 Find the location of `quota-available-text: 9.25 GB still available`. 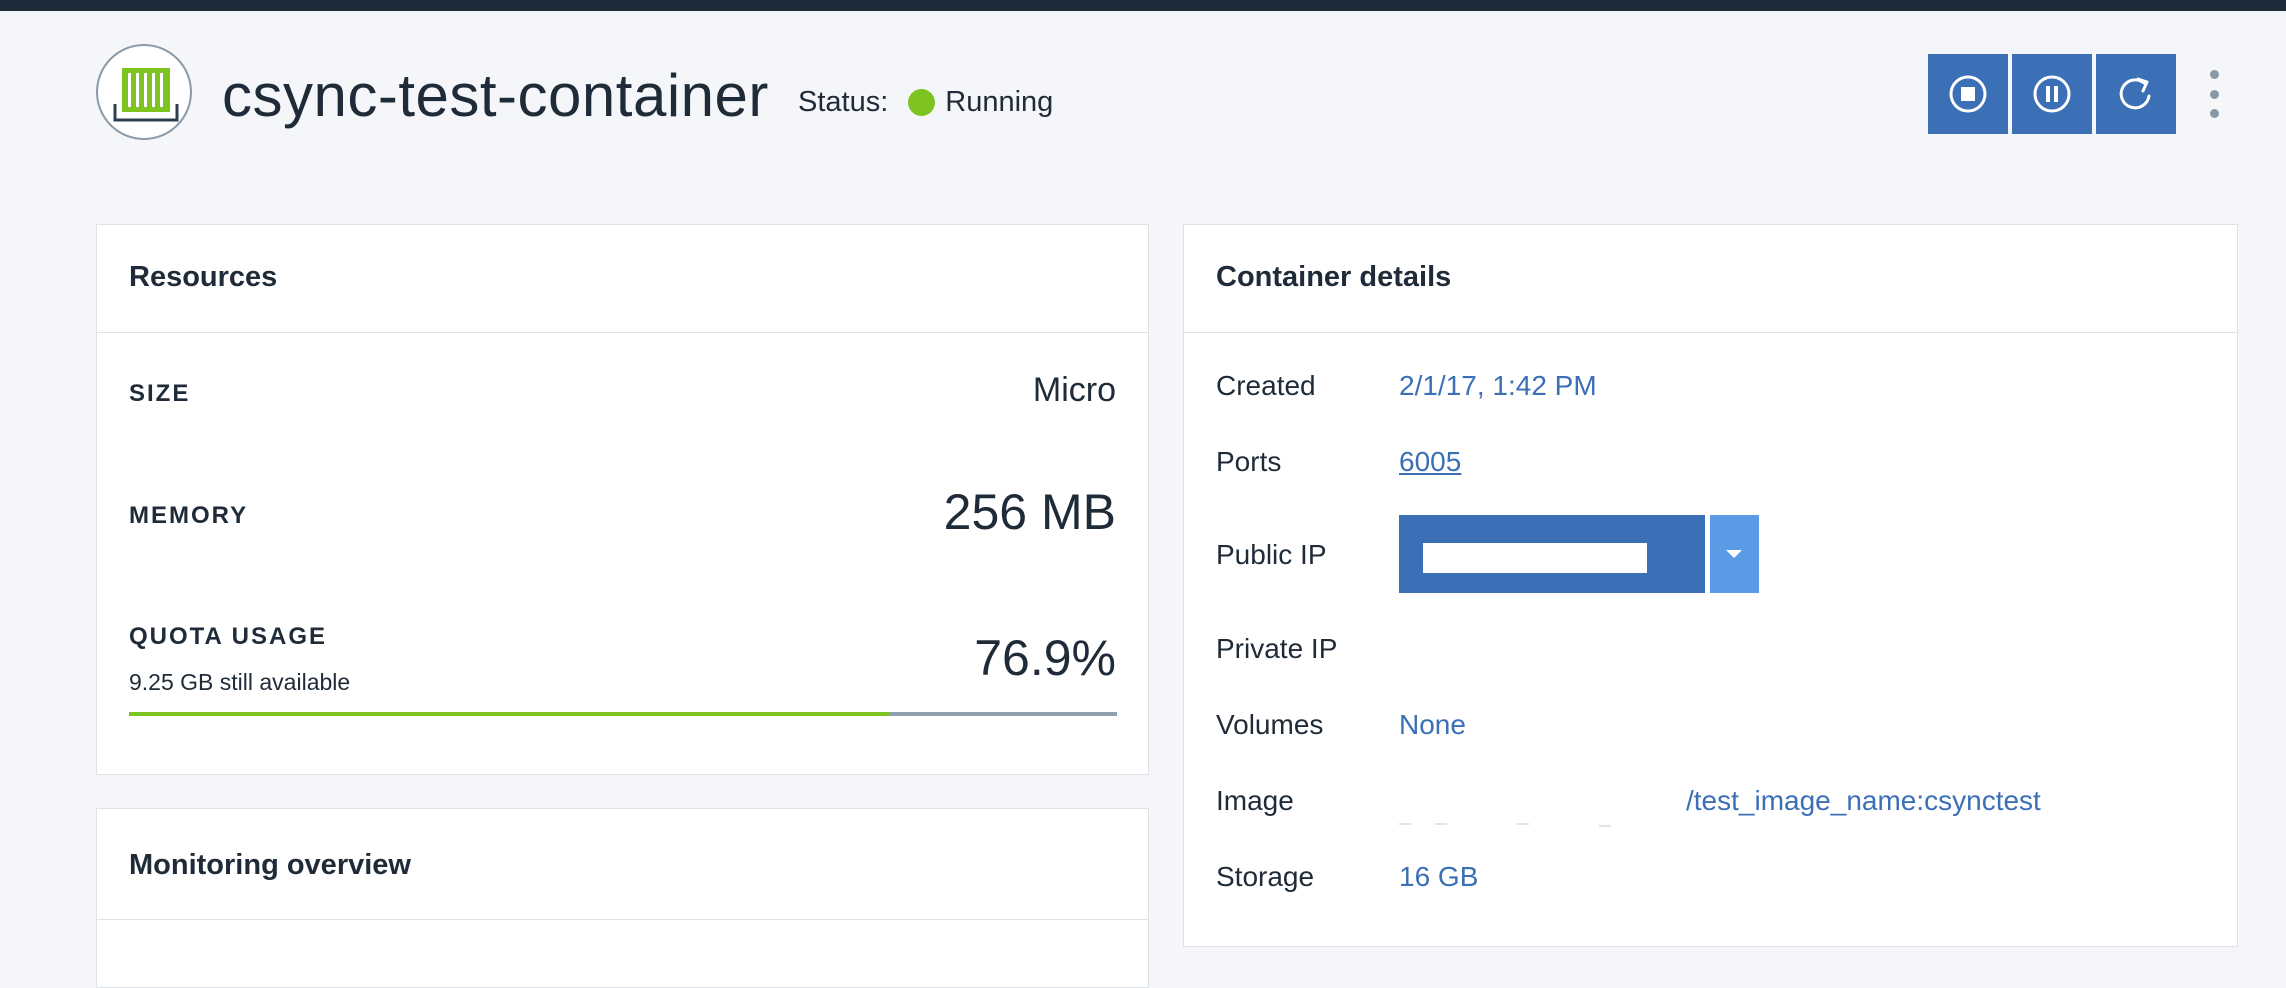

quota-available-text: 9.25 GB still available is located at coordinates (240, 682).